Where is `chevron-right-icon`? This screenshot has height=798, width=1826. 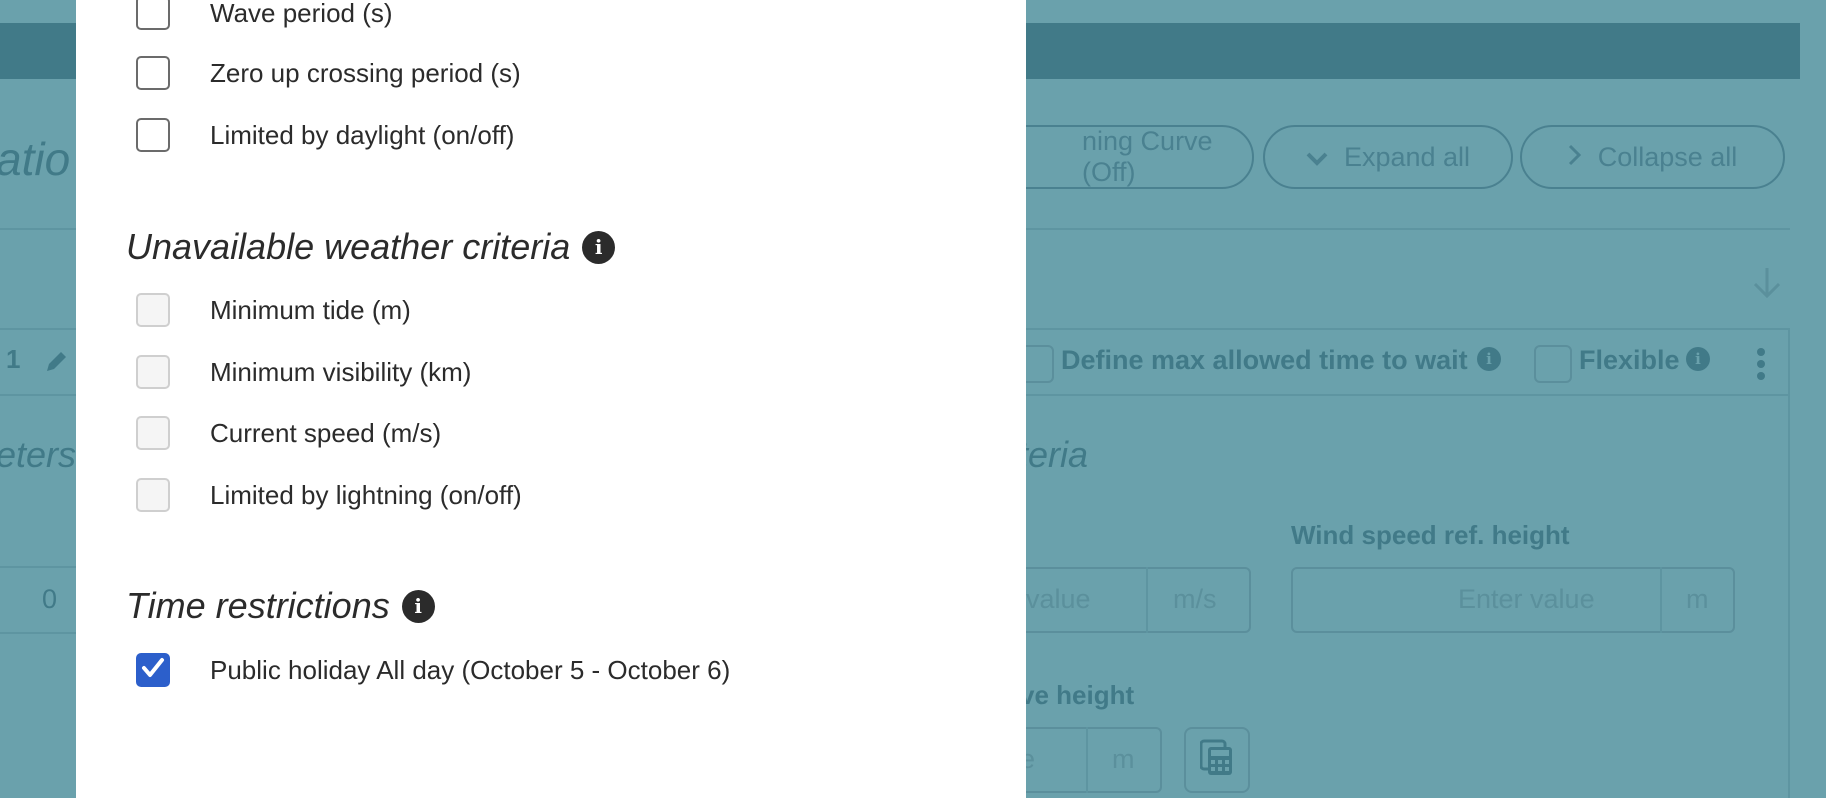
chevron-right-icon is located at coordinates (1575, 157).